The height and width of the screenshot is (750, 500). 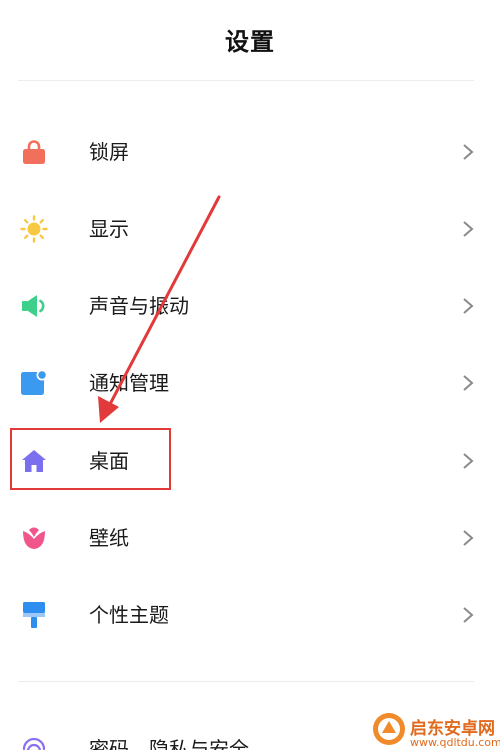 I want to click on watermark-url: www.qdltdu.com, so click(x=455, y=742).